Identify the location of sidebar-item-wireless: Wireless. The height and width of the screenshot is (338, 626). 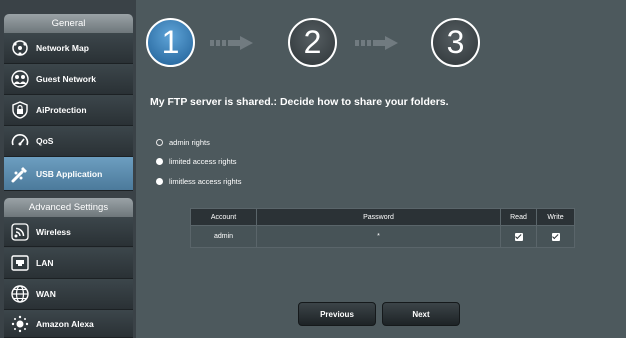
(68, 232).